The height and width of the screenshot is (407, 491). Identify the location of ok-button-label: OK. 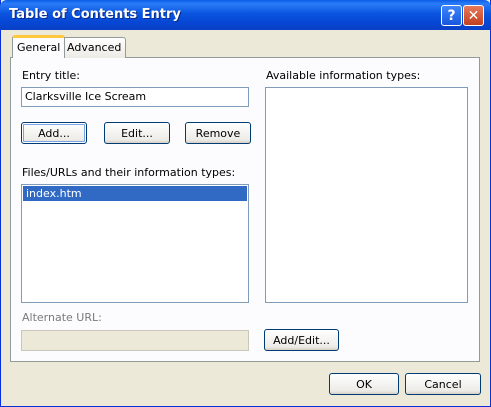
(364, 384).